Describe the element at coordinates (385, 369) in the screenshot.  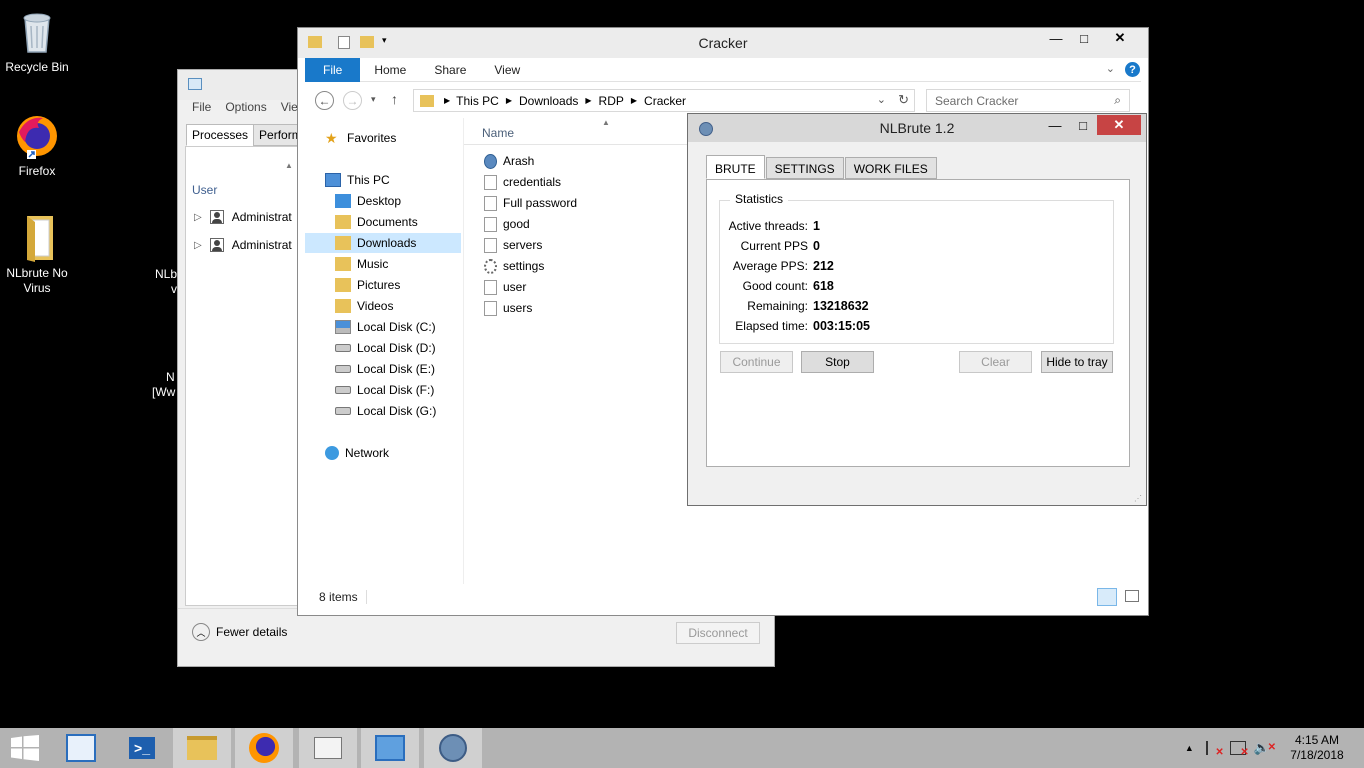
I see `nav-item-local-disk-e: Local Disk (E:)` at that location.